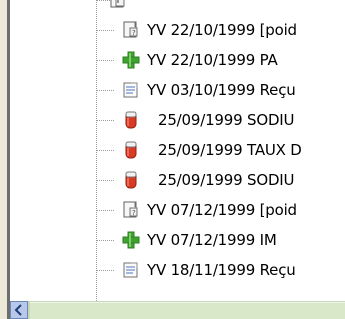 This screenshot has height=319, width=345. I want to click on tree-item: ? YV 22/10/1999 [poid, so click(177, 30).